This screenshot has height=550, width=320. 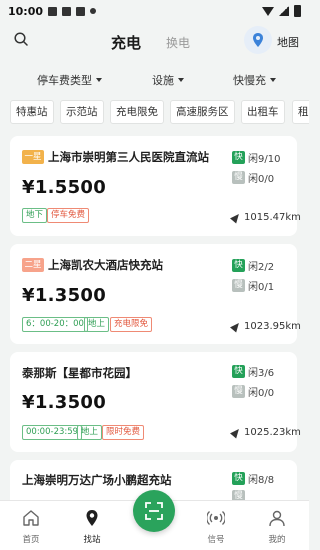 I want to click on station-rating-badge: 二星, so click(x=33, y=265).